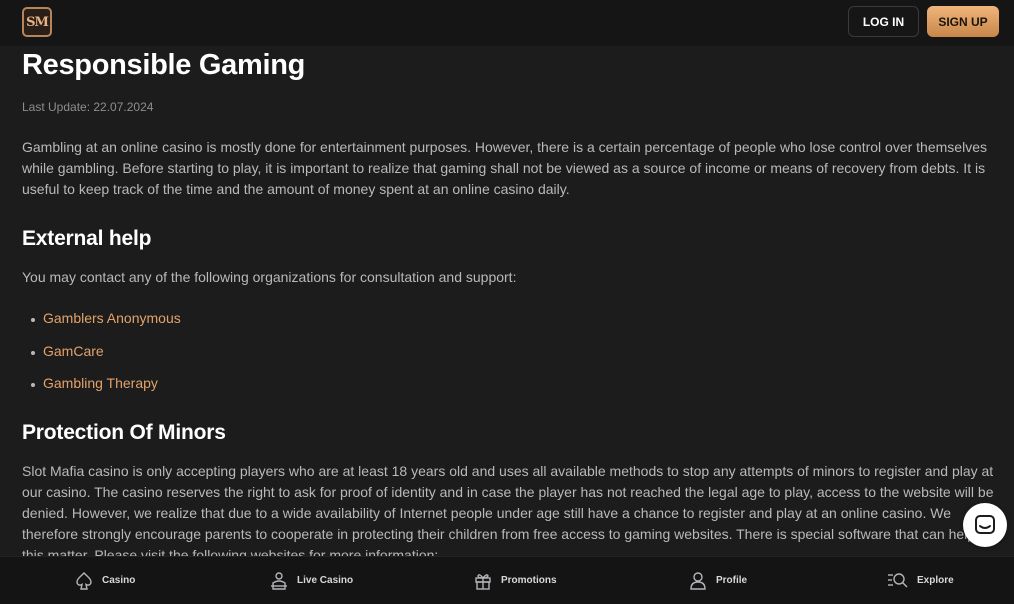 The height and width of the screenshot is (604, 1014). I want to click on external-help-heading: External help, so click(87, 238).